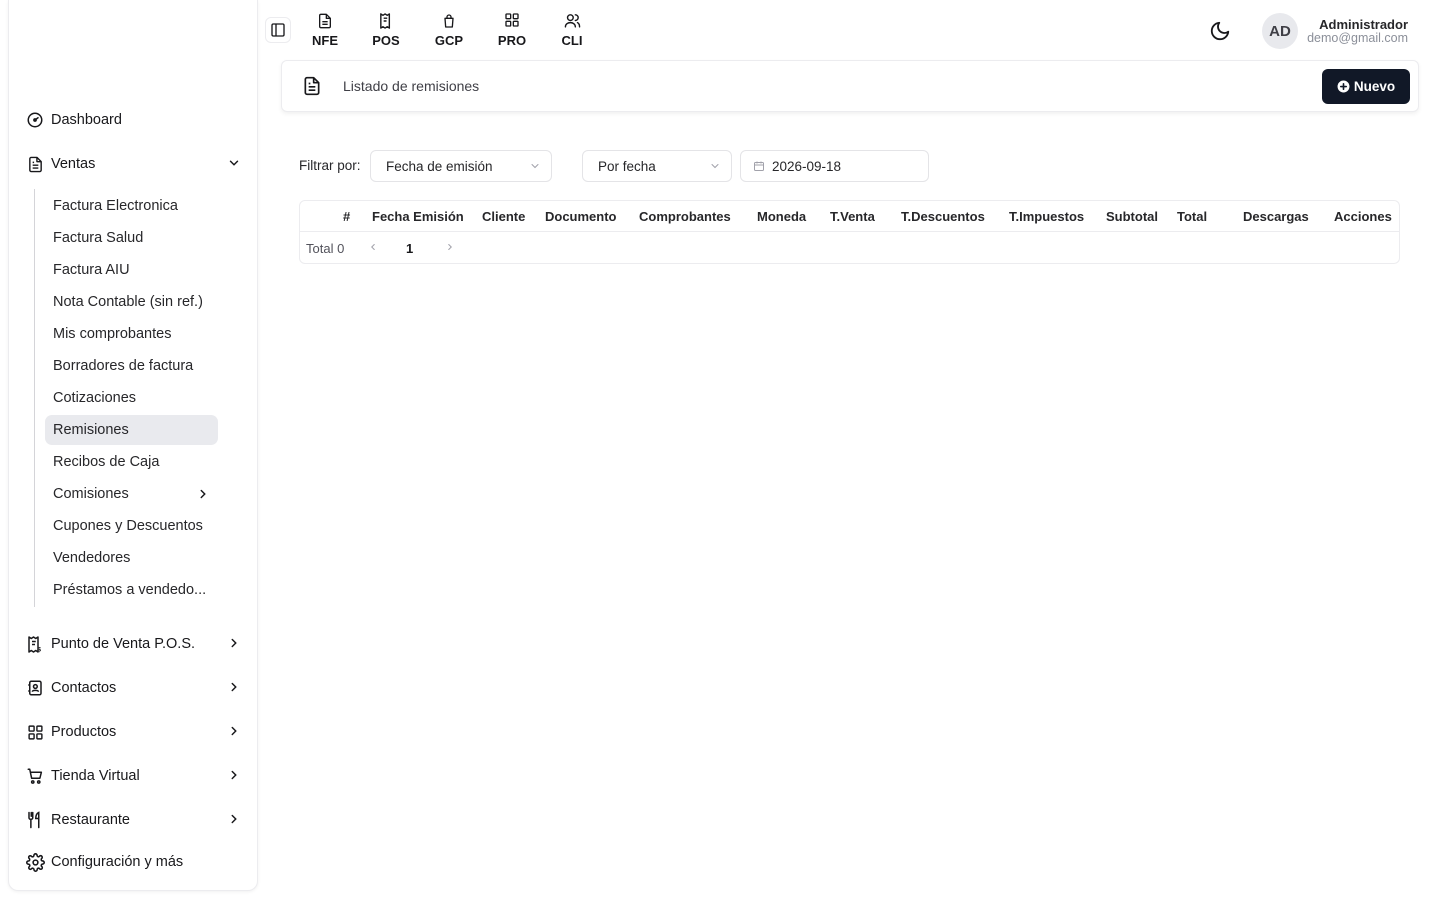  Describe the element at coordinates (409, 248) in the screenshot. I see `pagination-page: 1` at that location.